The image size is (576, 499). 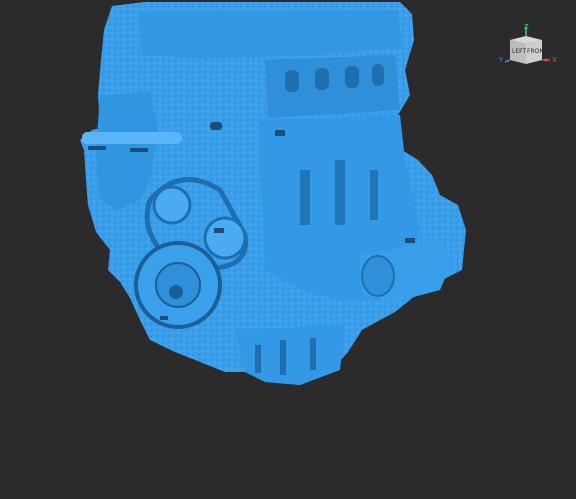 What do you see at coordinates (554, 60) in the screenshot?
I see `x-axis-label: X` at bounding box center [554, 60].